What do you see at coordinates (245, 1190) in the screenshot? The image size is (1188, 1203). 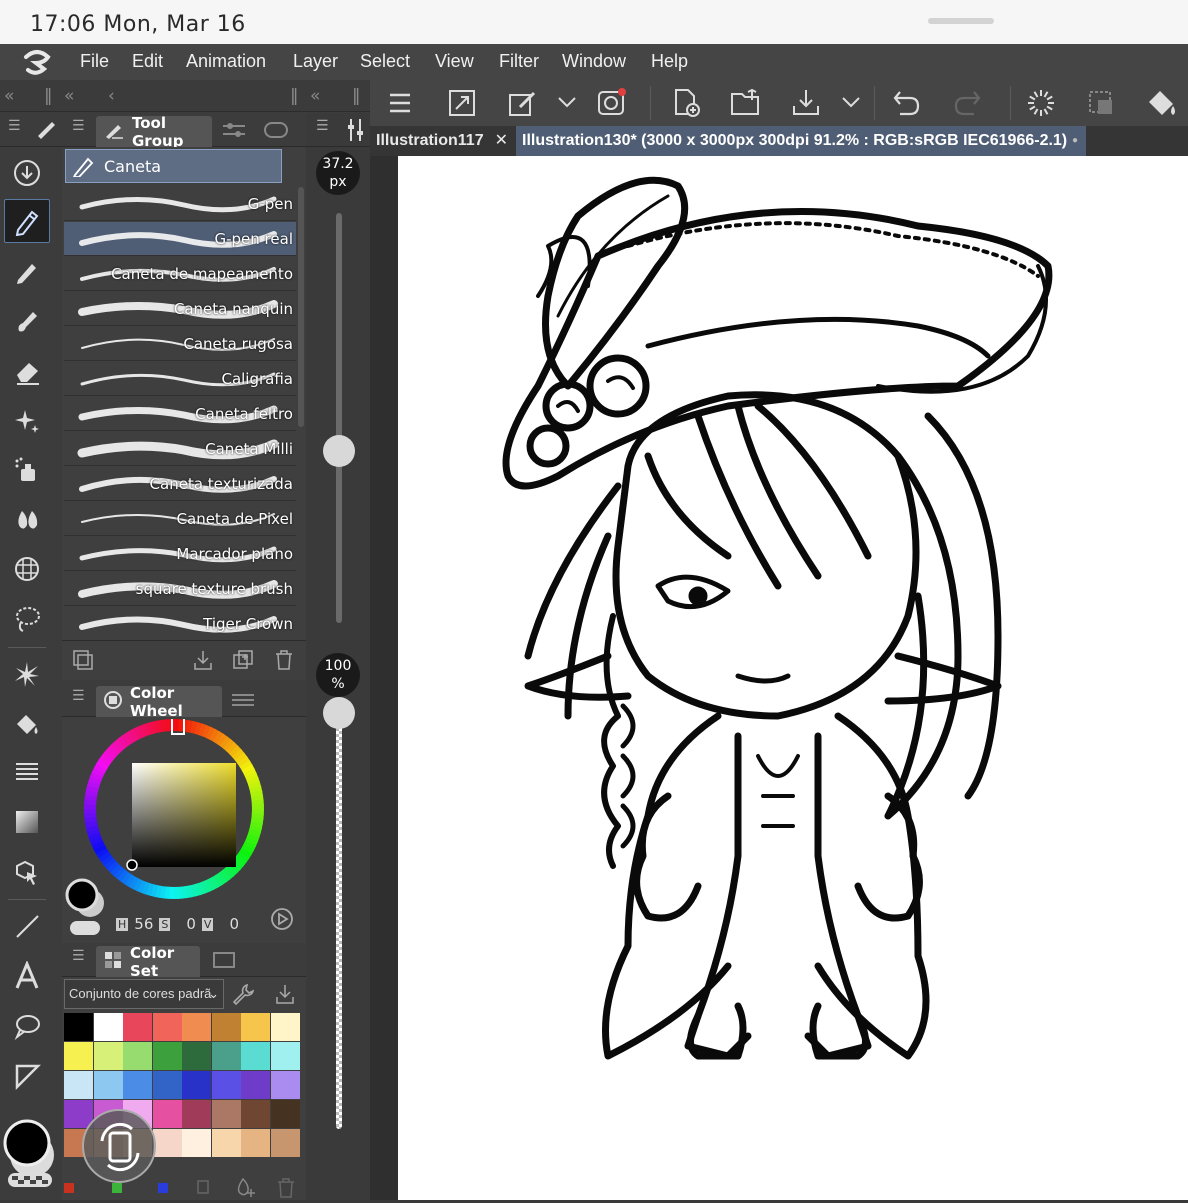 I see `add-color-icon` at bounding box center [245, 1190].